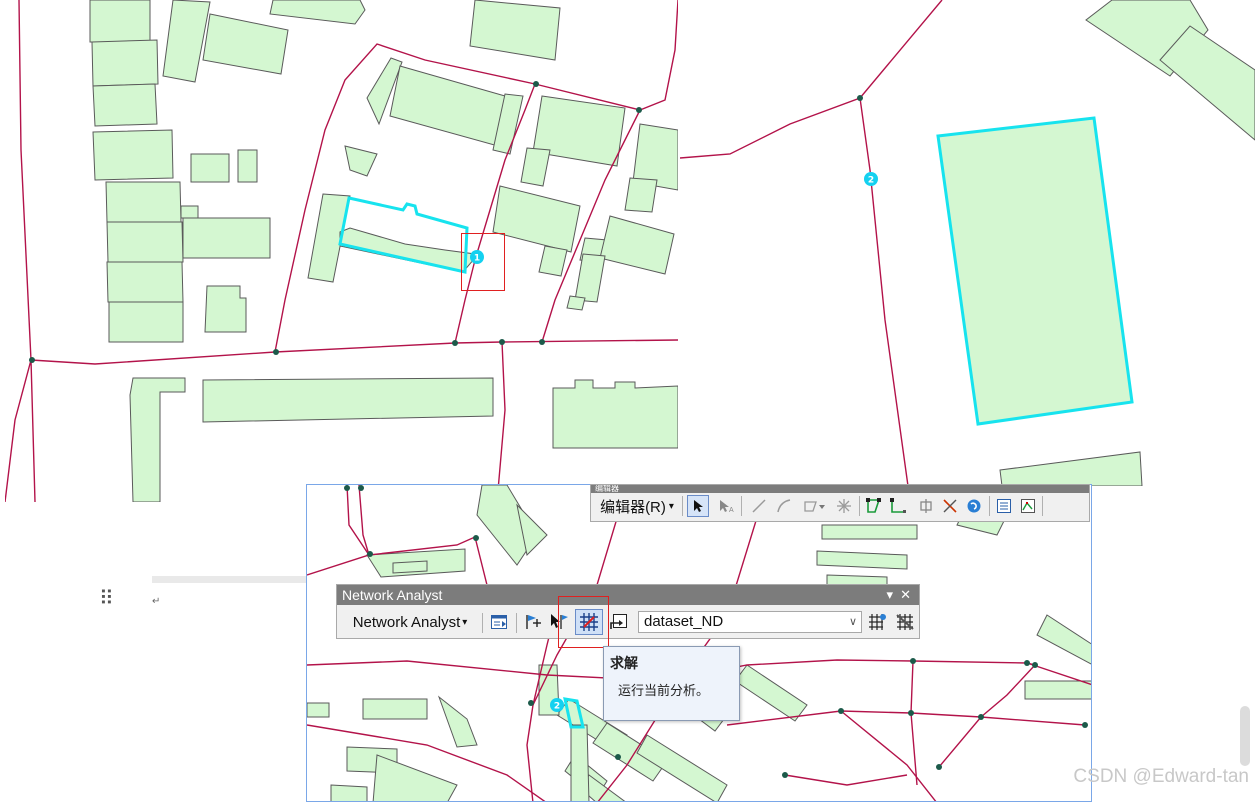 The width and height of the screenshot is (1255, 802). Describe the element at coordinates (406, 622) in the screenshot. I see `network-analyst-menu-label: Network Analyst` at that location.